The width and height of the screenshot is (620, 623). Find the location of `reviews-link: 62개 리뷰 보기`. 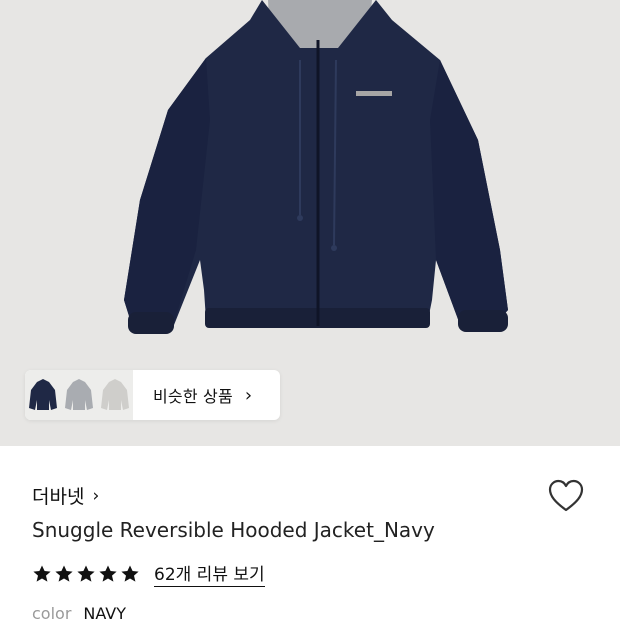

reviews-link: 62개 리뷰 보기 is located at coordinates (209, 573).